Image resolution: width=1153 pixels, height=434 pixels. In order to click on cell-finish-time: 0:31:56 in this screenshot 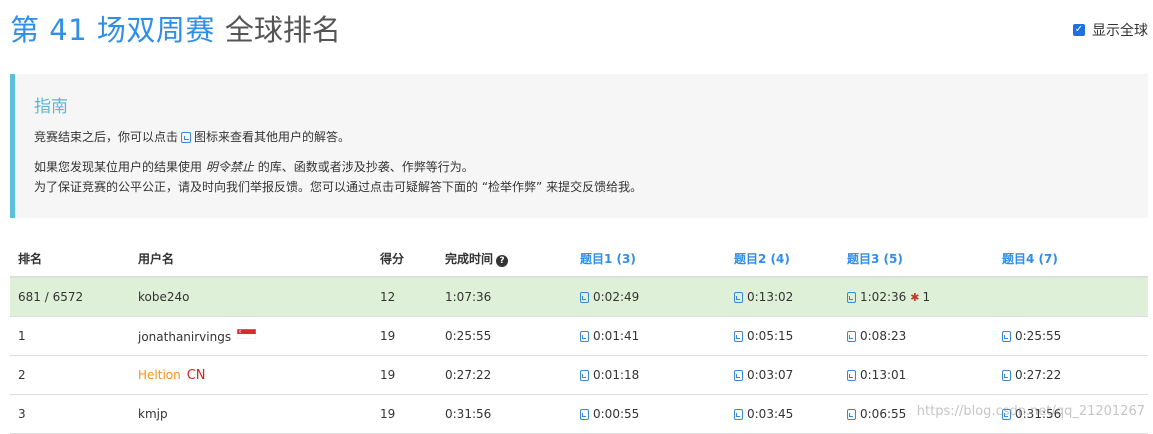, I will do `click(504, 414)`.